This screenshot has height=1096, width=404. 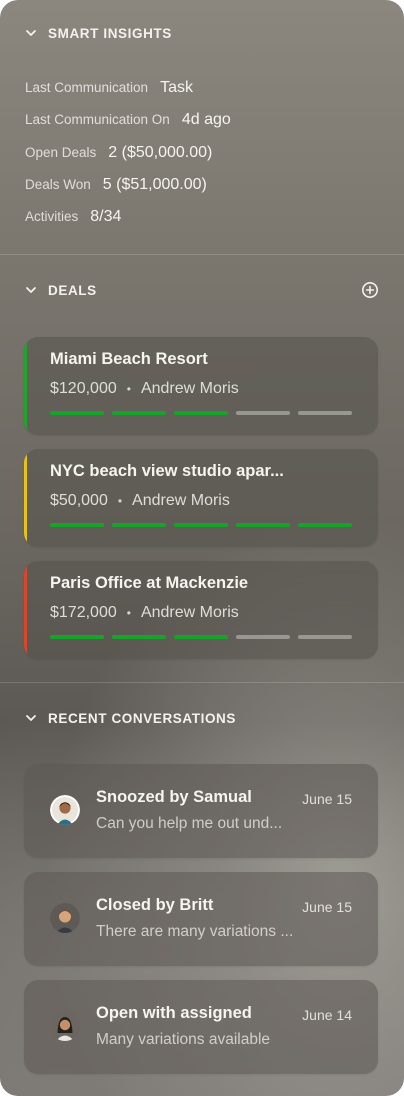 I want to click on insight-value: 4d ago, so click(x=206, y=119).